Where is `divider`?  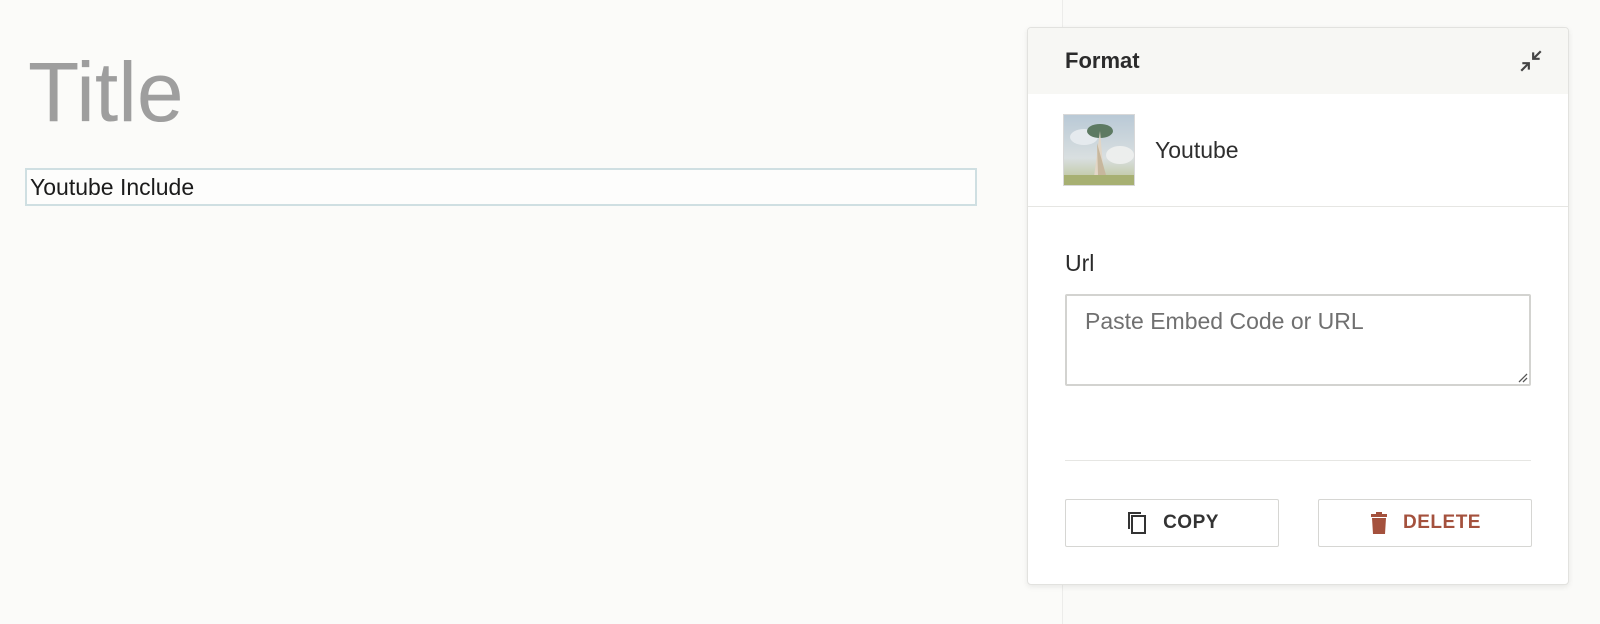 divider is located at coordinates (1298, 460).